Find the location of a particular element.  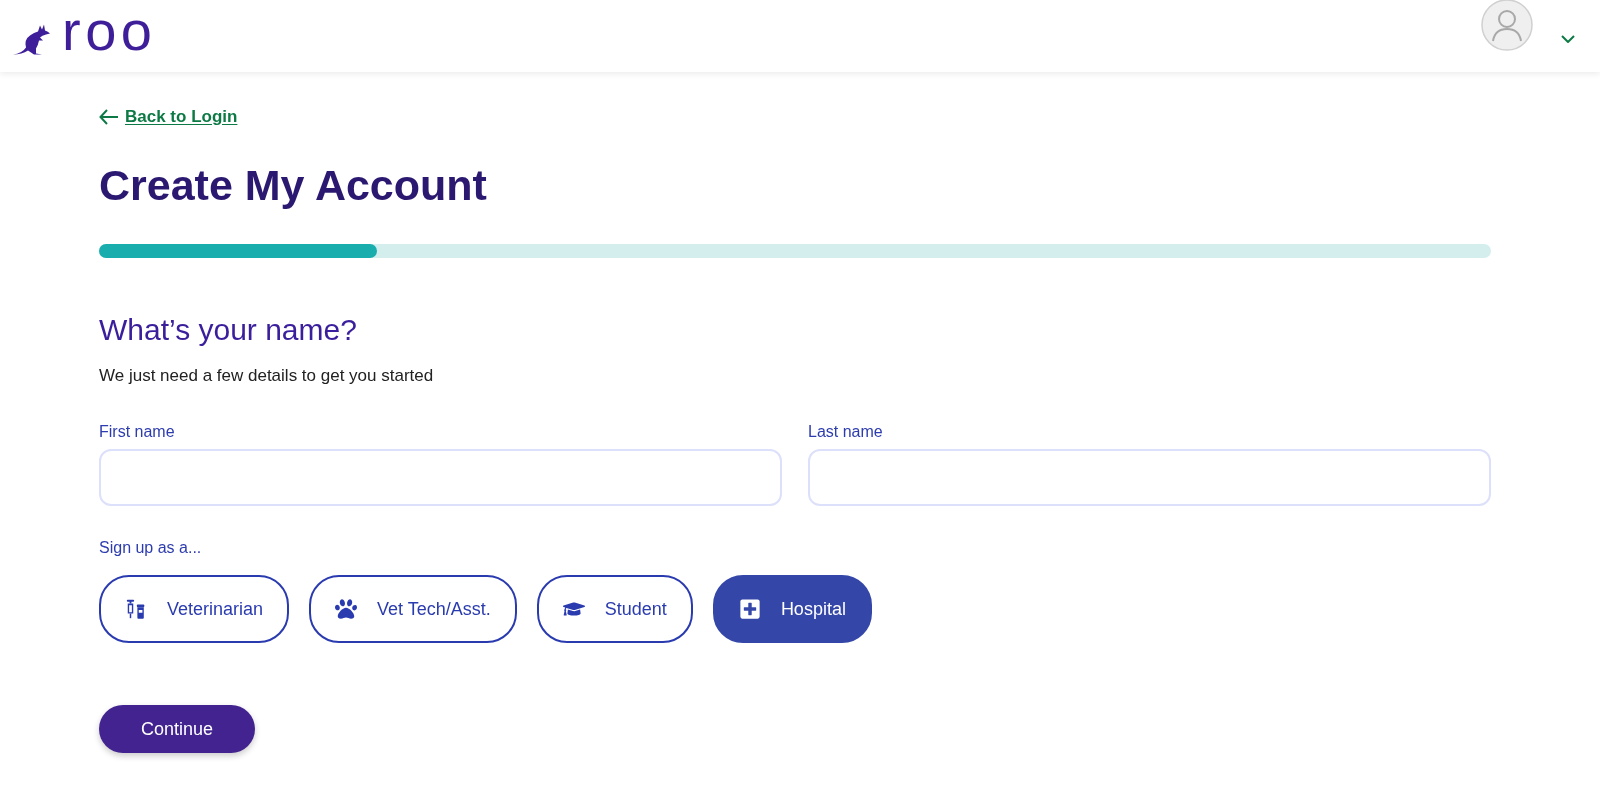

chevron-down-icon is located at coordinates (1568, 39).